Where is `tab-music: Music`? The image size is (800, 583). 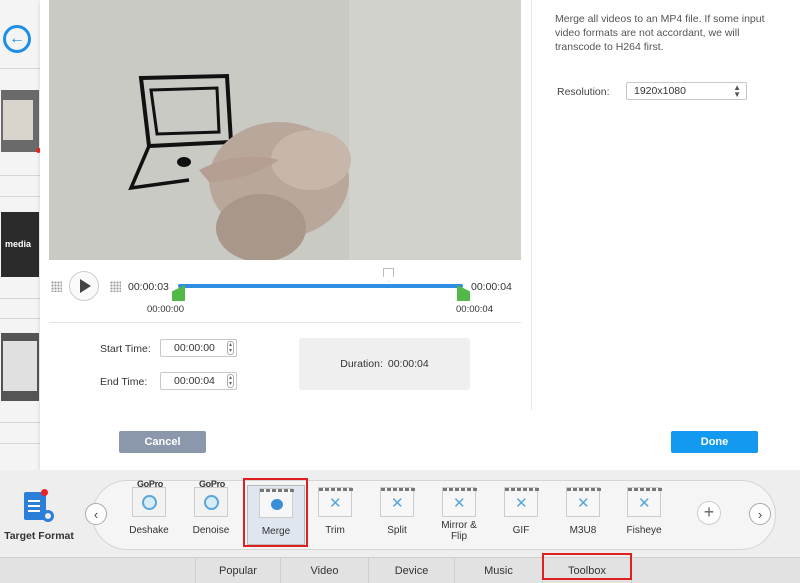 tab-music: Music is located at coordinates (498, 570).